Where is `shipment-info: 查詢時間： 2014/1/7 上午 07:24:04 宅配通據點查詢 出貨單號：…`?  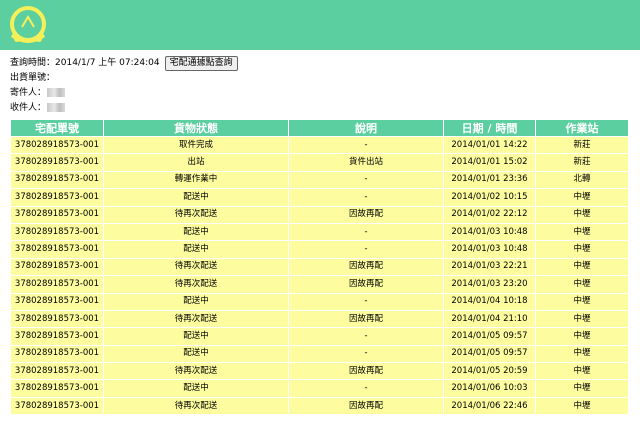
shipment-info: 查詢時間： 2014/1/7 上午 07:24:04 宅配通據點查詢 出貨單號：… is located at coordinates (310, 85).